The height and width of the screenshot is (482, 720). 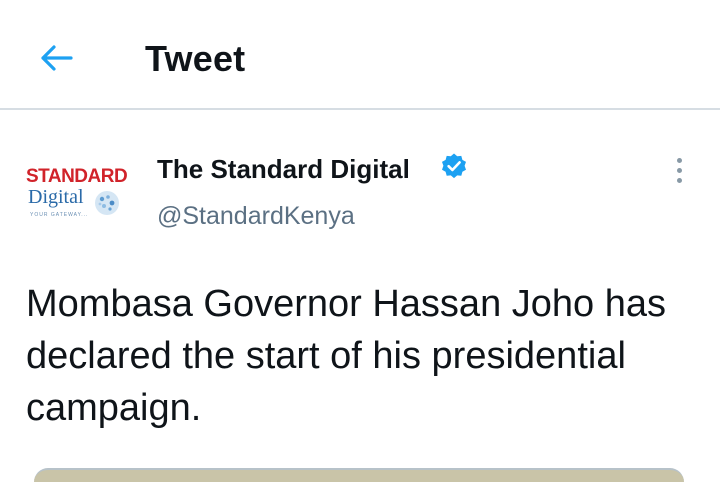 I want to click on verified-badge-icon, so click(x=454, y=166).